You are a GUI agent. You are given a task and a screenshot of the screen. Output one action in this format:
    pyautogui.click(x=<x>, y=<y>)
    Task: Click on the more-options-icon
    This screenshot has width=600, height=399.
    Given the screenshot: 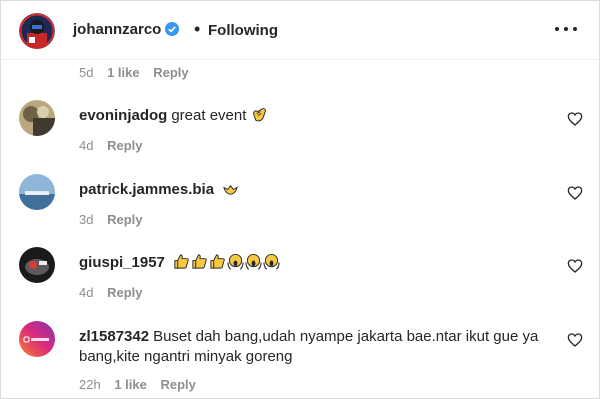 What is the action you would take?
    pyautogui.click(x=566, y=28)
    